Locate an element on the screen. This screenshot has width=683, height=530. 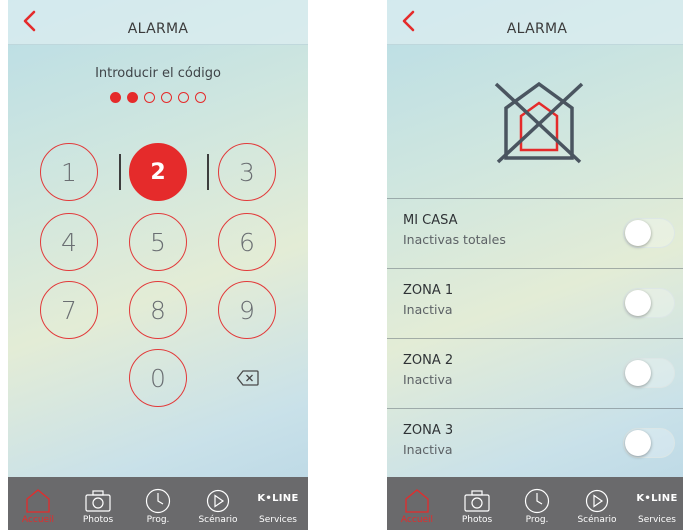
key-1: 1 is located at coordinates (69, 172).